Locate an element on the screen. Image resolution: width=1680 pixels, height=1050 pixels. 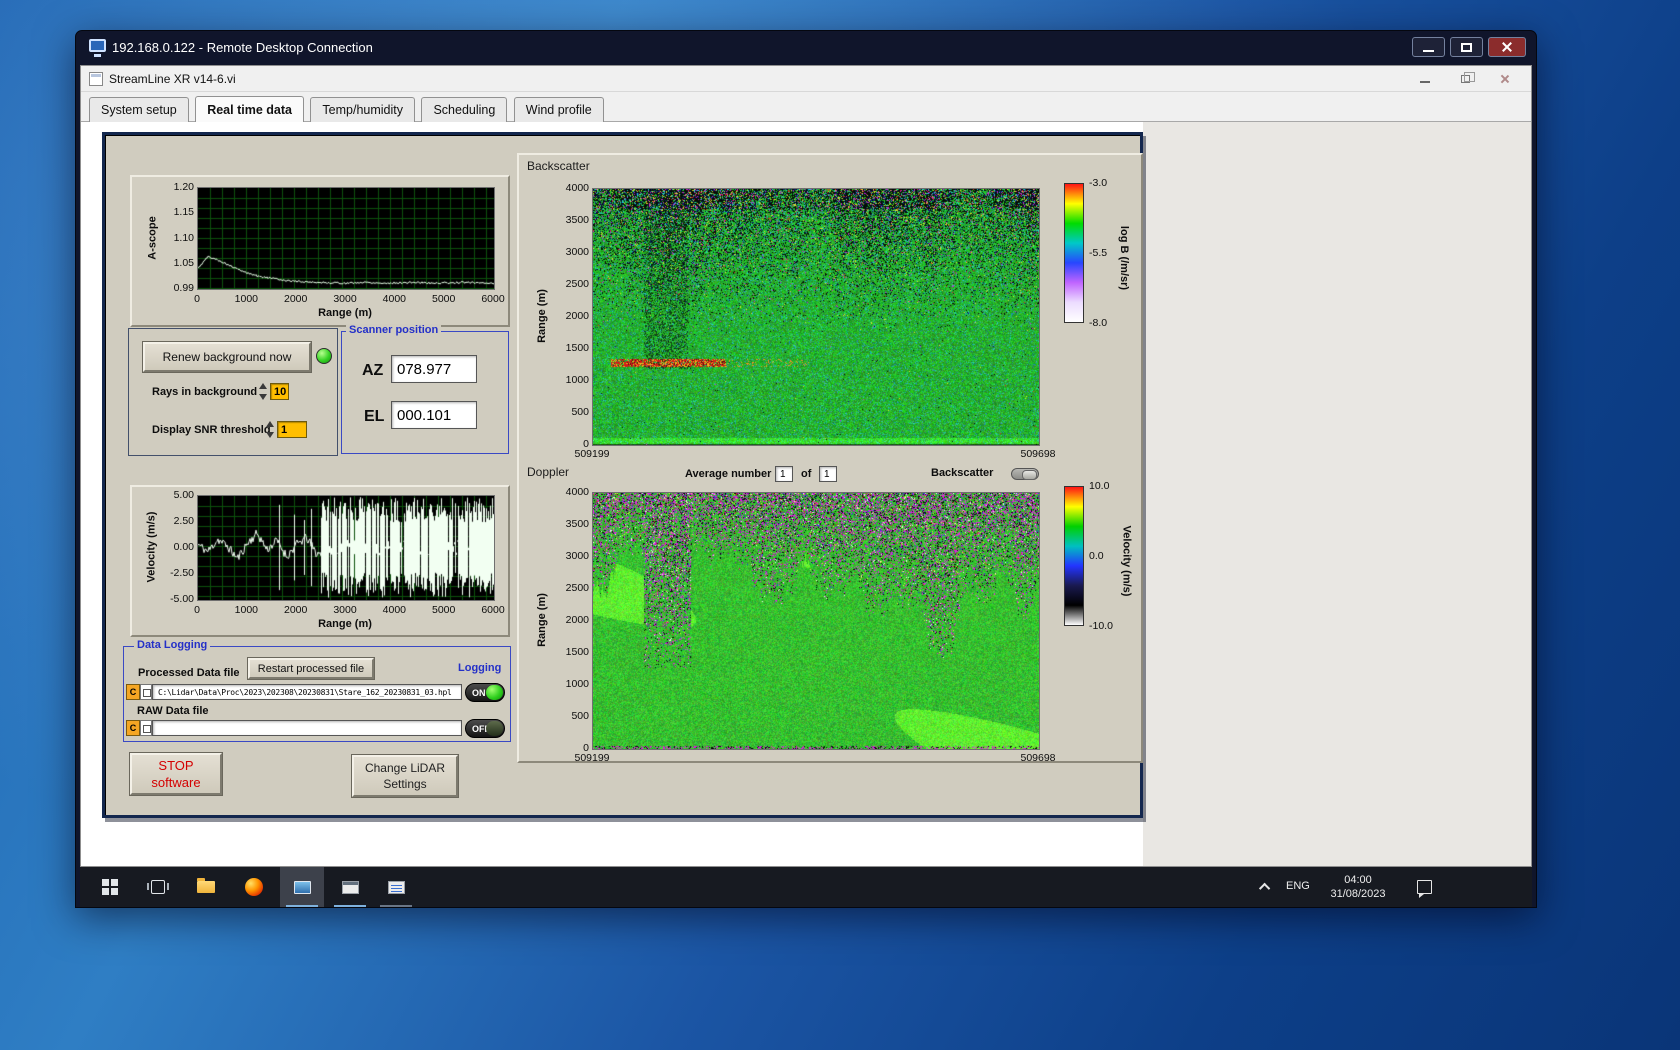
velocity-x-ticks: 0 1000 2000 3000 4000 5000 6000 is located at coordinates (349, 610).